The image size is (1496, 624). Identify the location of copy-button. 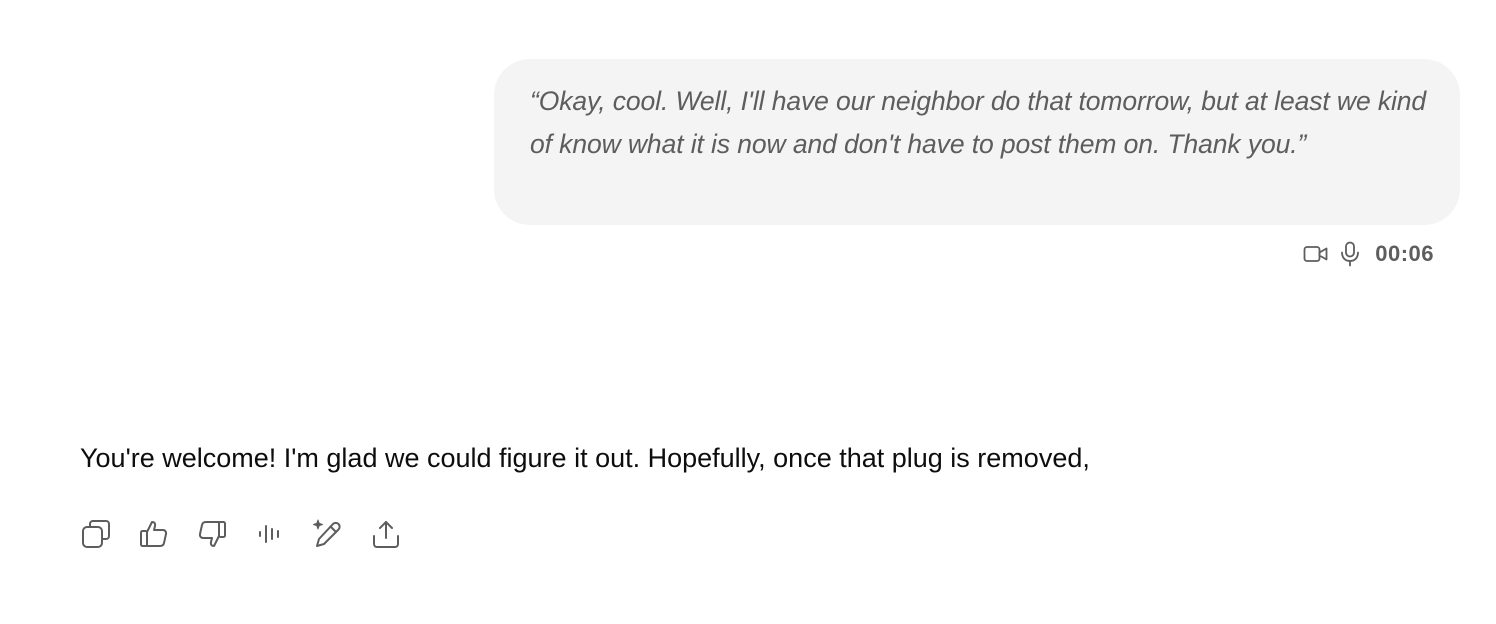
(96, 534).